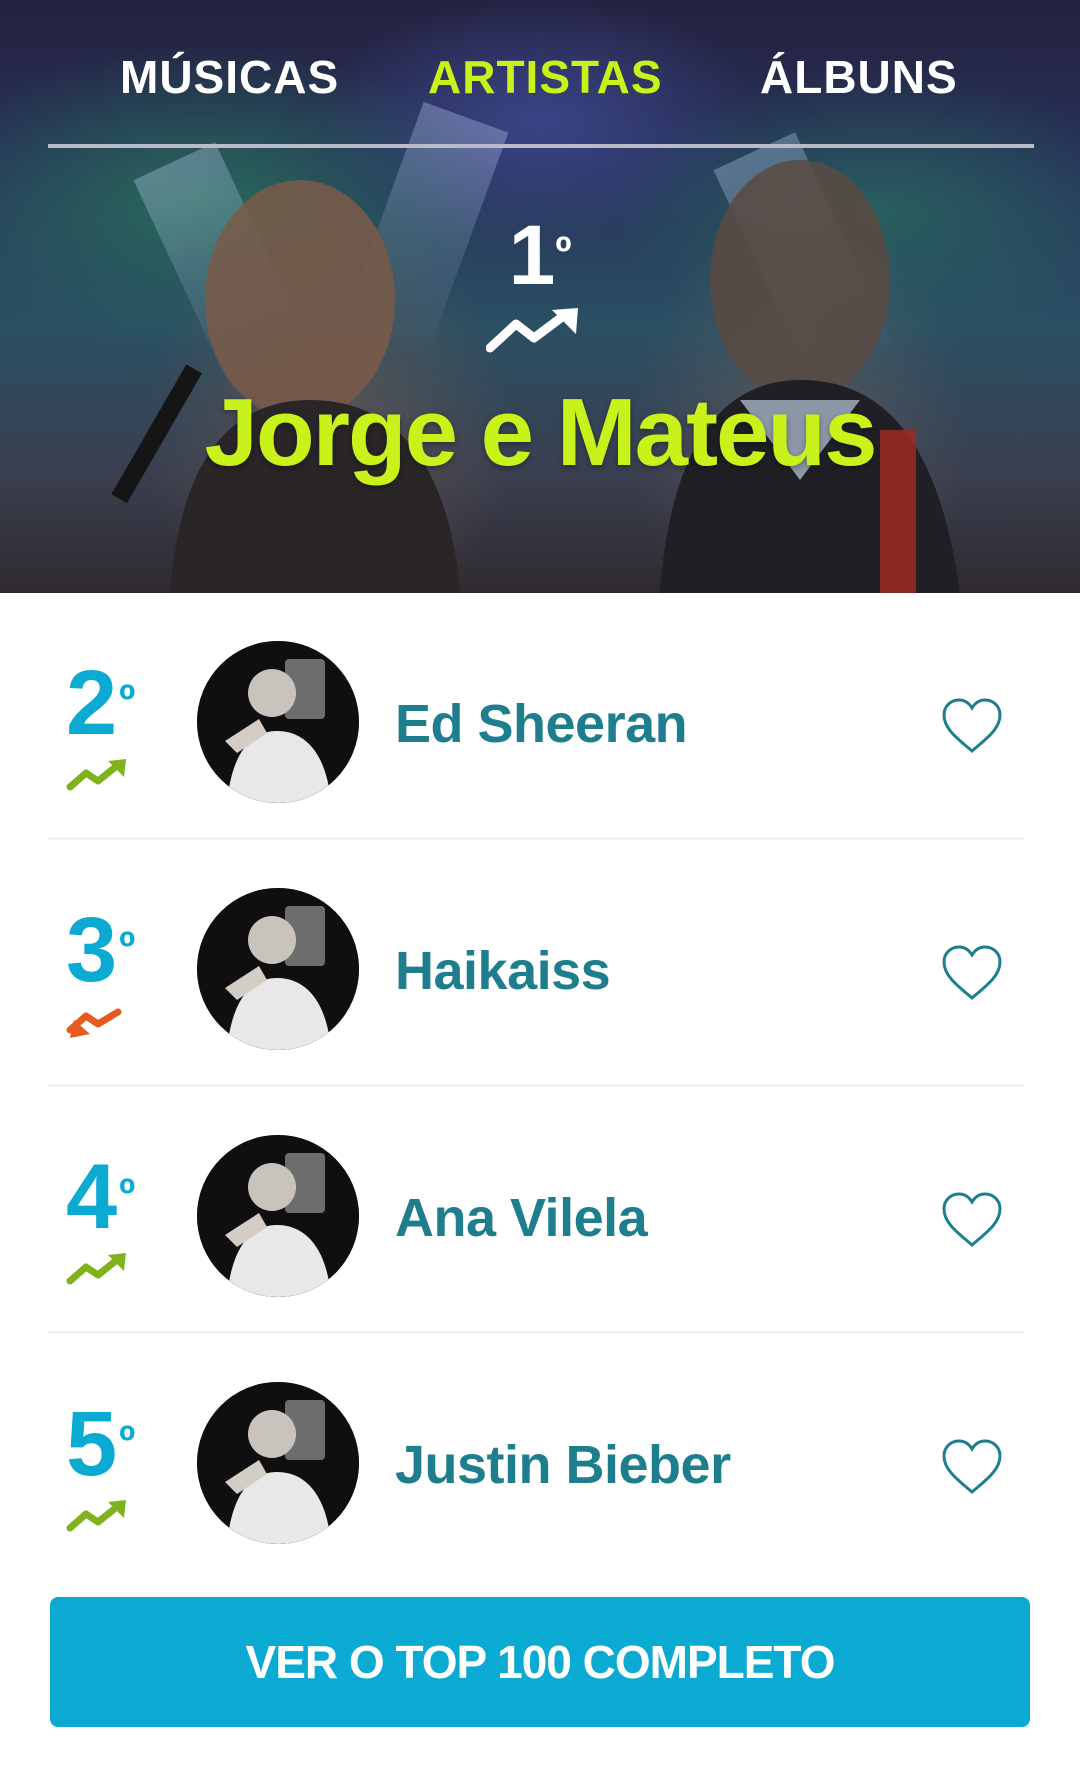 The height and width of the screenshot is (1768, 1080). What do you see at coordinates (540, 433) in the screenshot?
I see `featured-artist-name: Jorge e Mateus` at bounding box center [540, 433].